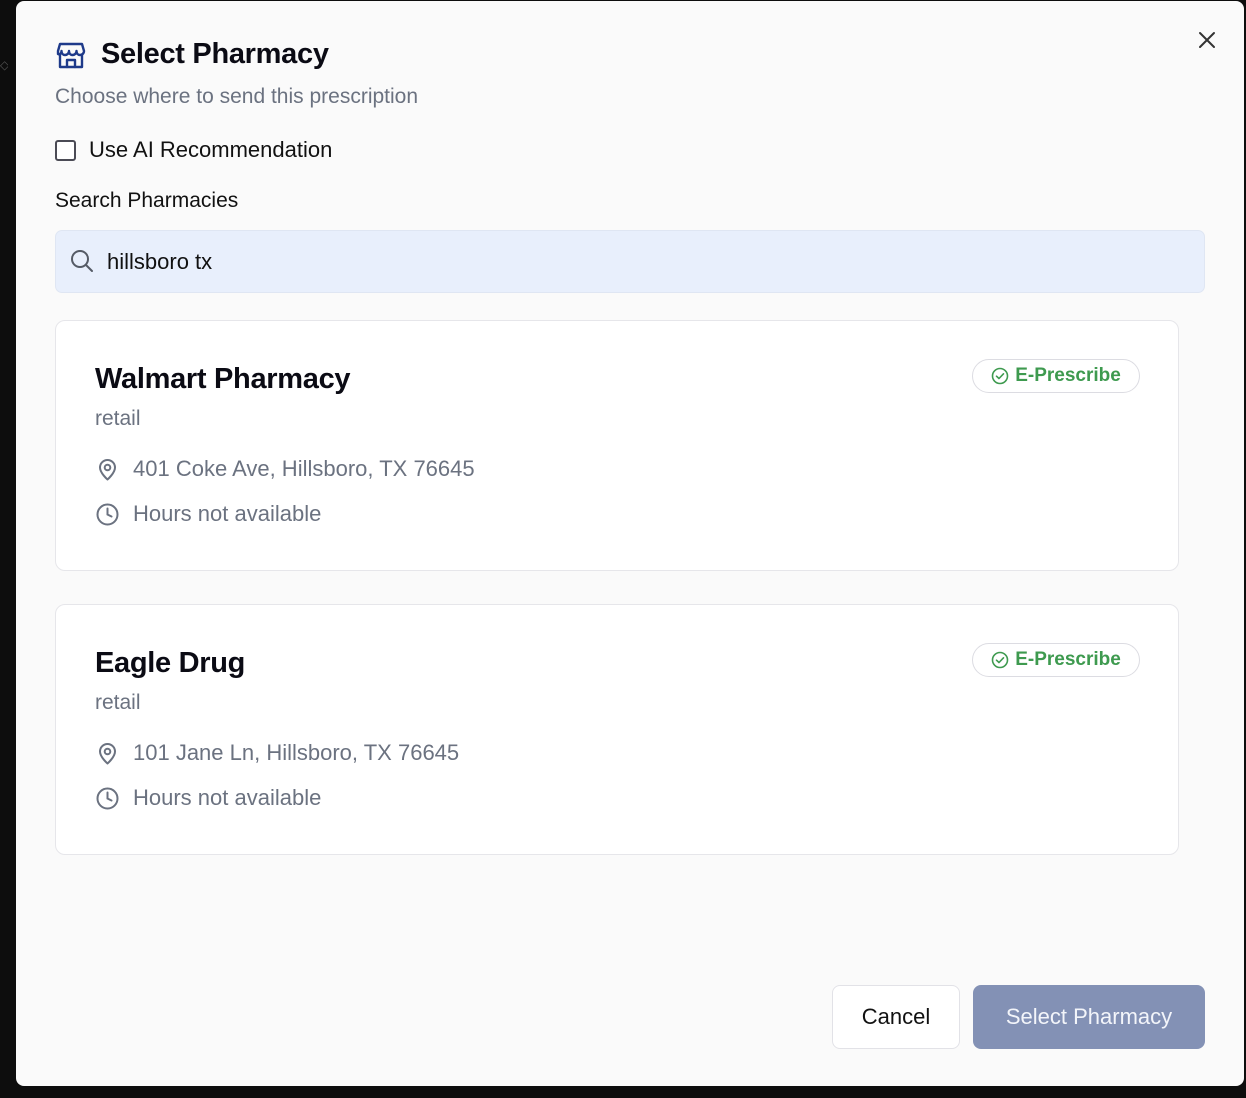 This screenshot has width=1246, height=1098. What do you see at coordinates (215, 54) in the screenshot?
I see `dialog-title: Select Pharmacy` at bounding box center [215, 54].